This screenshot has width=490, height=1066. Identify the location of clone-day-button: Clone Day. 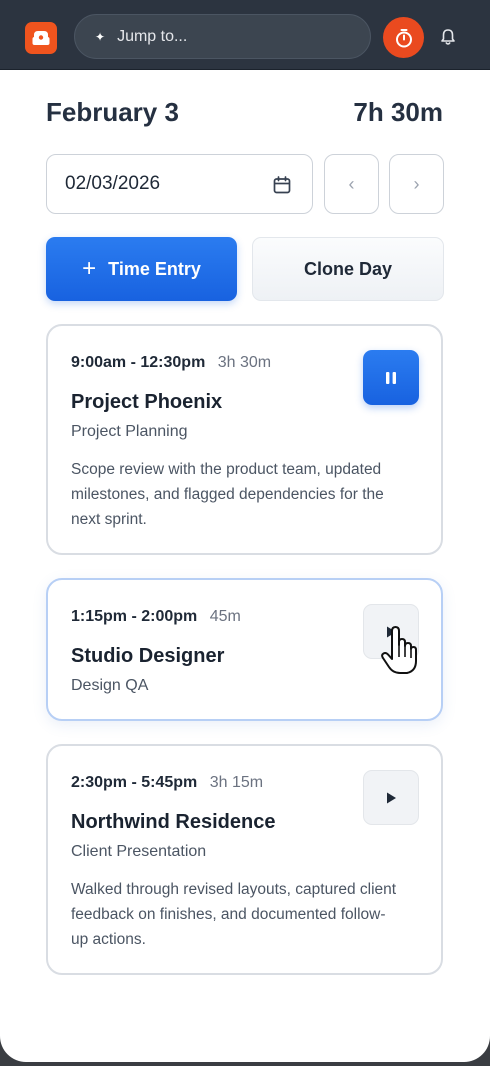
(348, 269).